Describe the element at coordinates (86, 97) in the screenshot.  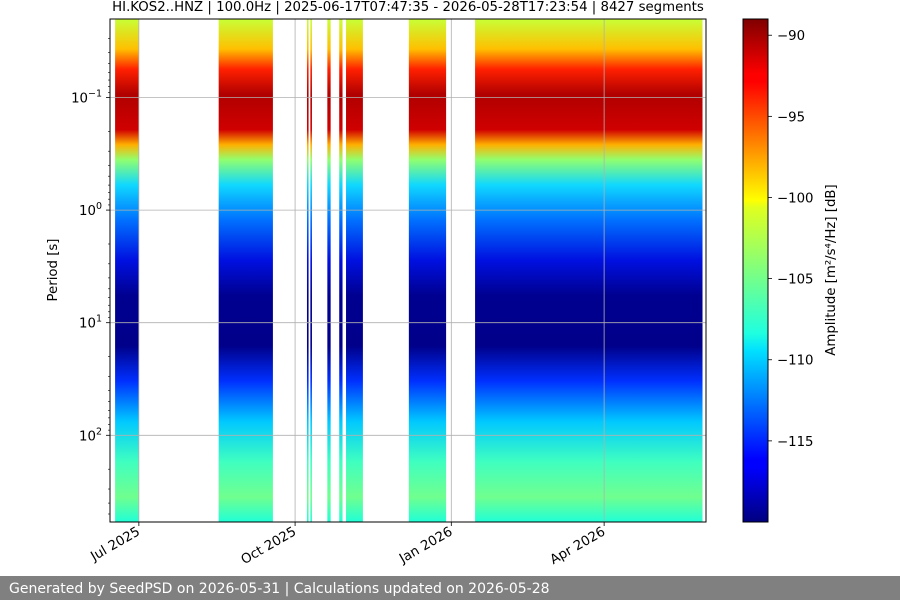
I see `y-tick-label: 10−1` at that location.